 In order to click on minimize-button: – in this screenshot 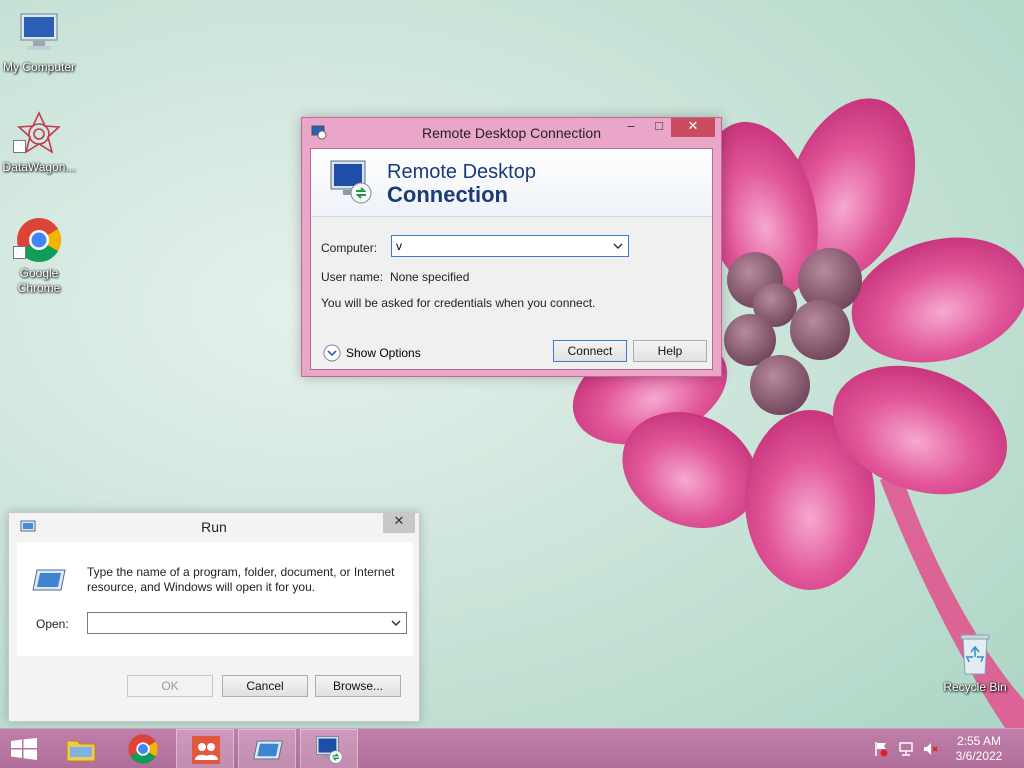, I will do `click(631, 128)`.